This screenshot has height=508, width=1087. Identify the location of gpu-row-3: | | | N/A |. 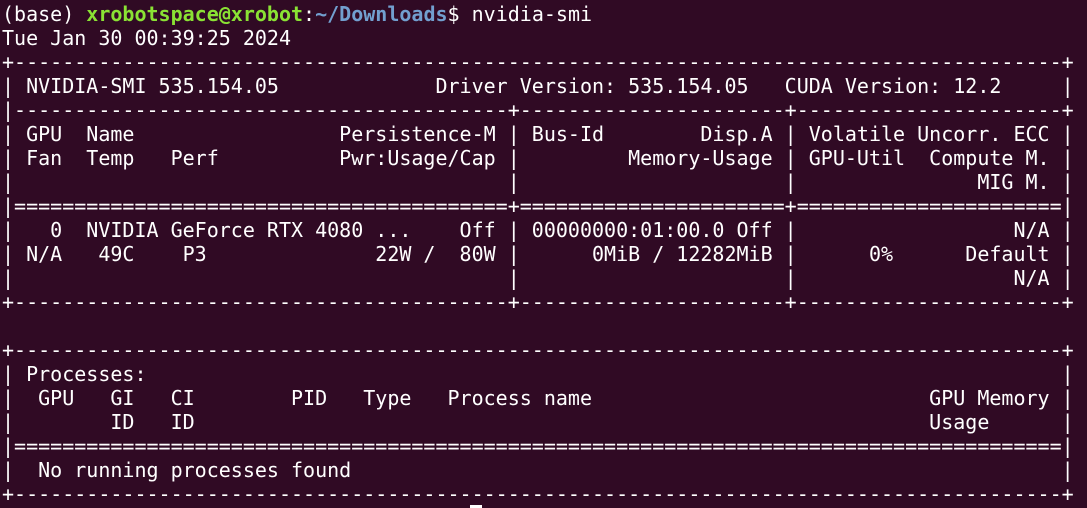
(538, 278).